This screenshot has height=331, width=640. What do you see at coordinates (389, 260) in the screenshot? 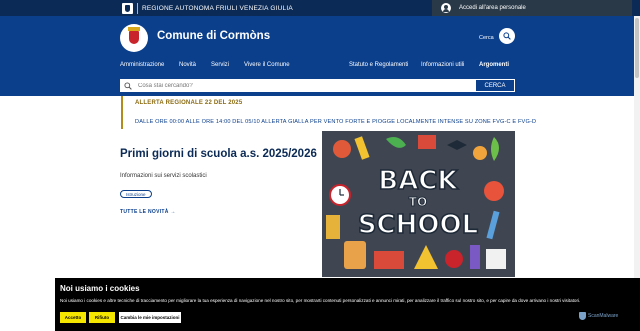
I see `books-shape` at bounding box center [389, 260].